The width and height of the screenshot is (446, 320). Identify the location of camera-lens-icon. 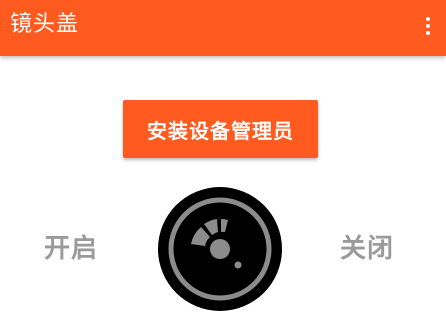
(220, 249).